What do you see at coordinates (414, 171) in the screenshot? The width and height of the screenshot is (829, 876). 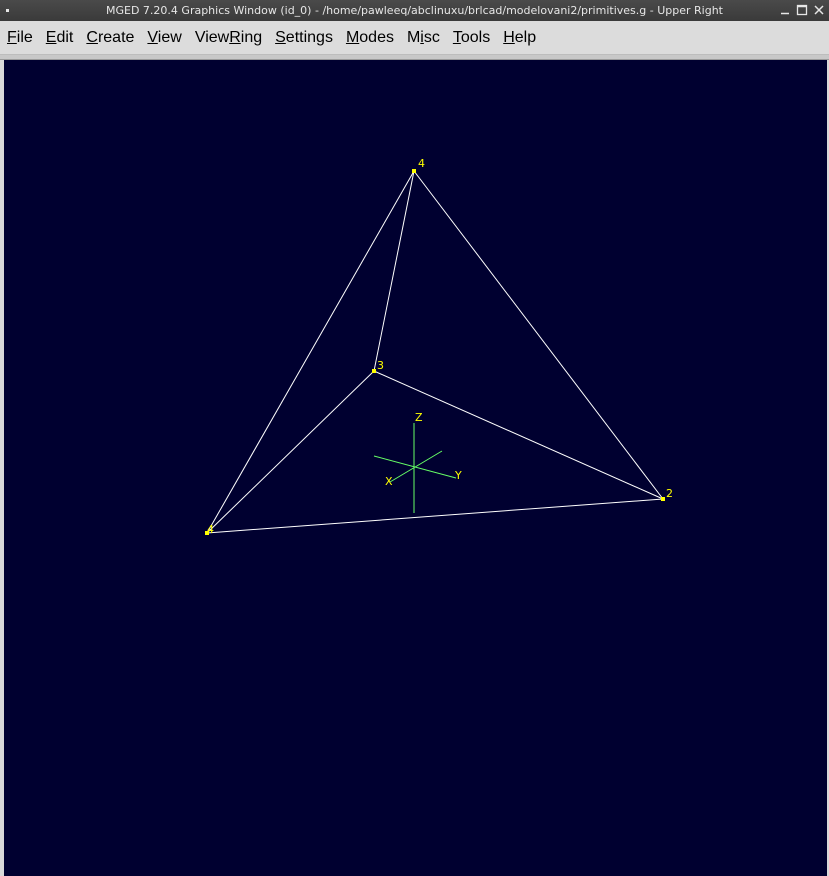 I see `vertex-marker-4-top` at bounding box center [414, 171].